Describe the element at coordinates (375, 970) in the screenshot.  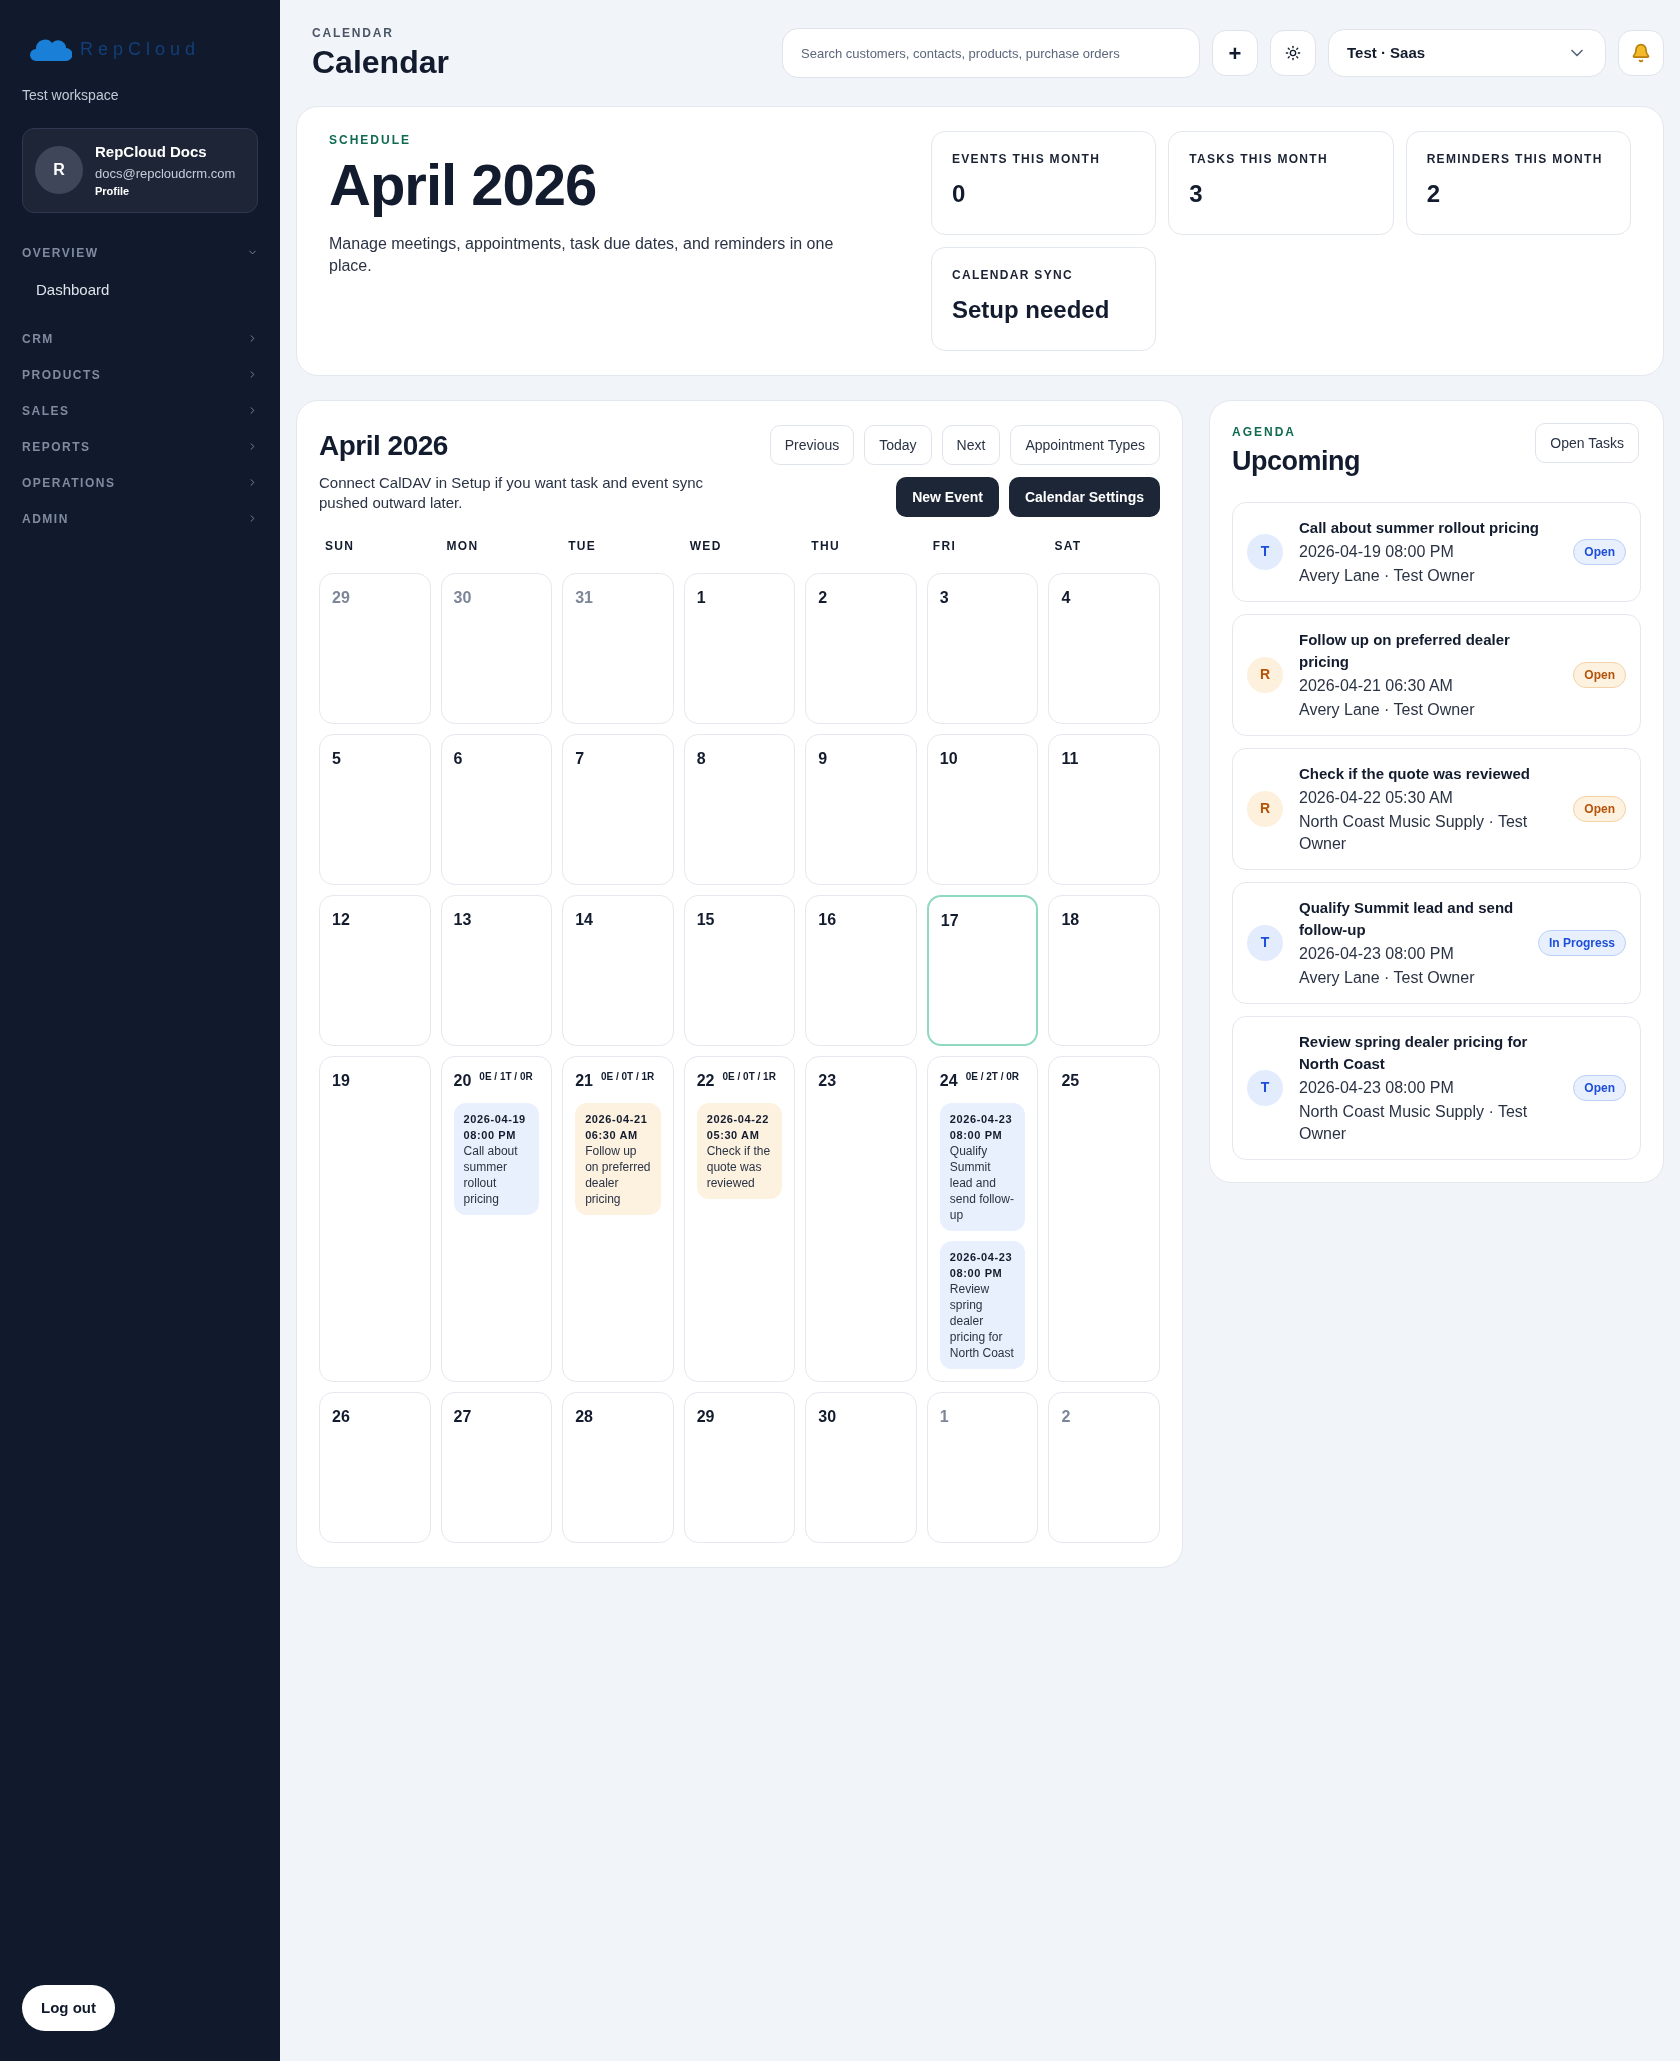
I see `day-cell: 12` at that location.